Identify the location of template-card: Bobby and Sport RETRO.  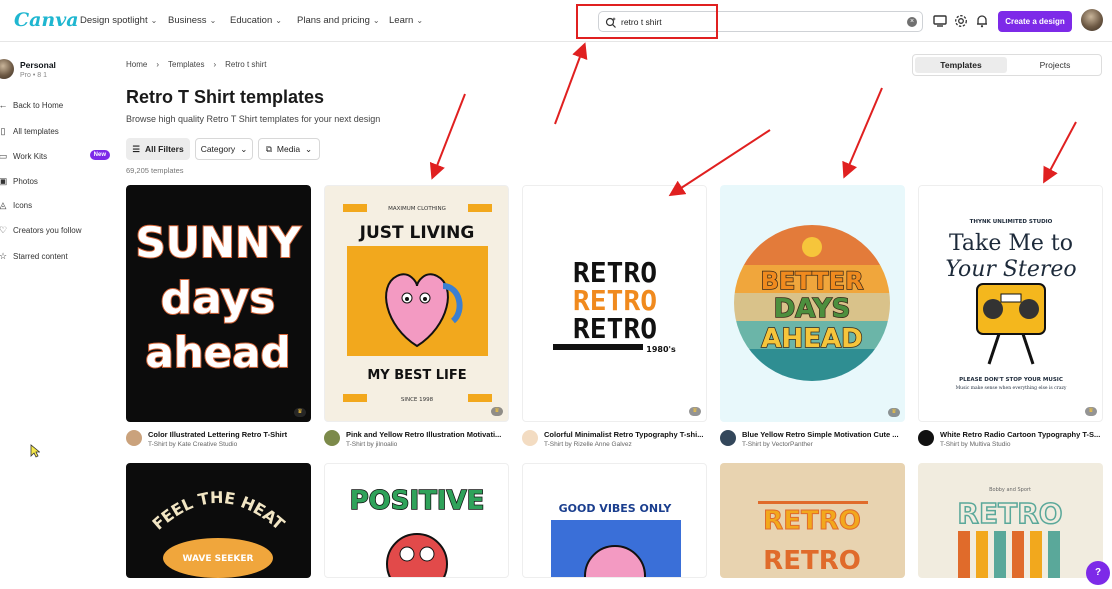
(1010, 520).